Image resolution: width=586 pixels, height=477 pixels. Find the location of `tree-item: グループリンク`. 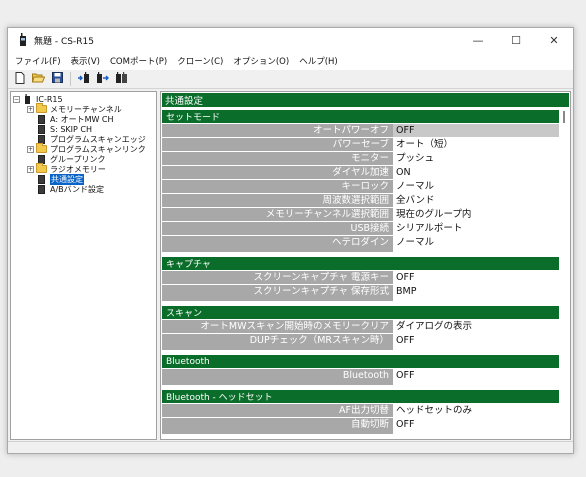

tree-item: グループリンク is located at coordinates (83, 159).